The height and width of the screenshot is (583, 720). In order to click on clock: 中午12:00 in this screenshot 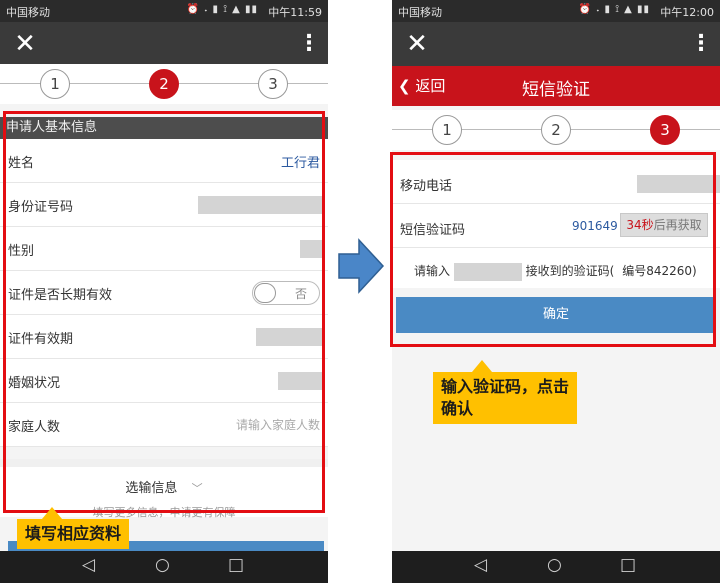, I will do `click(687, 12)`.